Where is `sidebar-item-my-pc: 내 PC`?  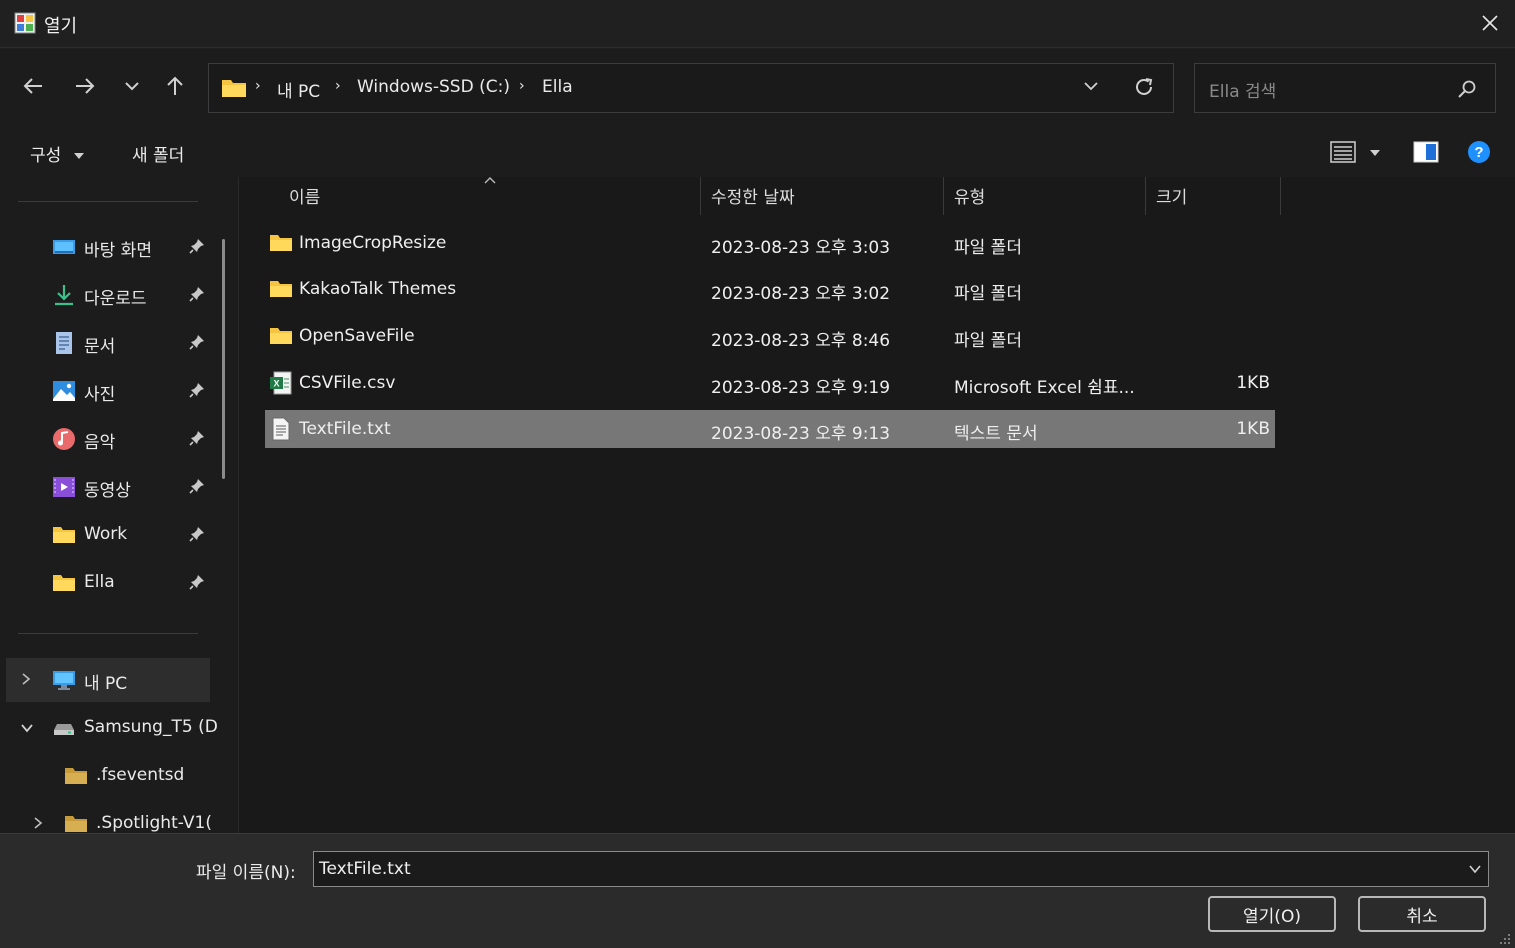 sidebar-item-my-pc: 내 PC is located at coordinates (108, 680).